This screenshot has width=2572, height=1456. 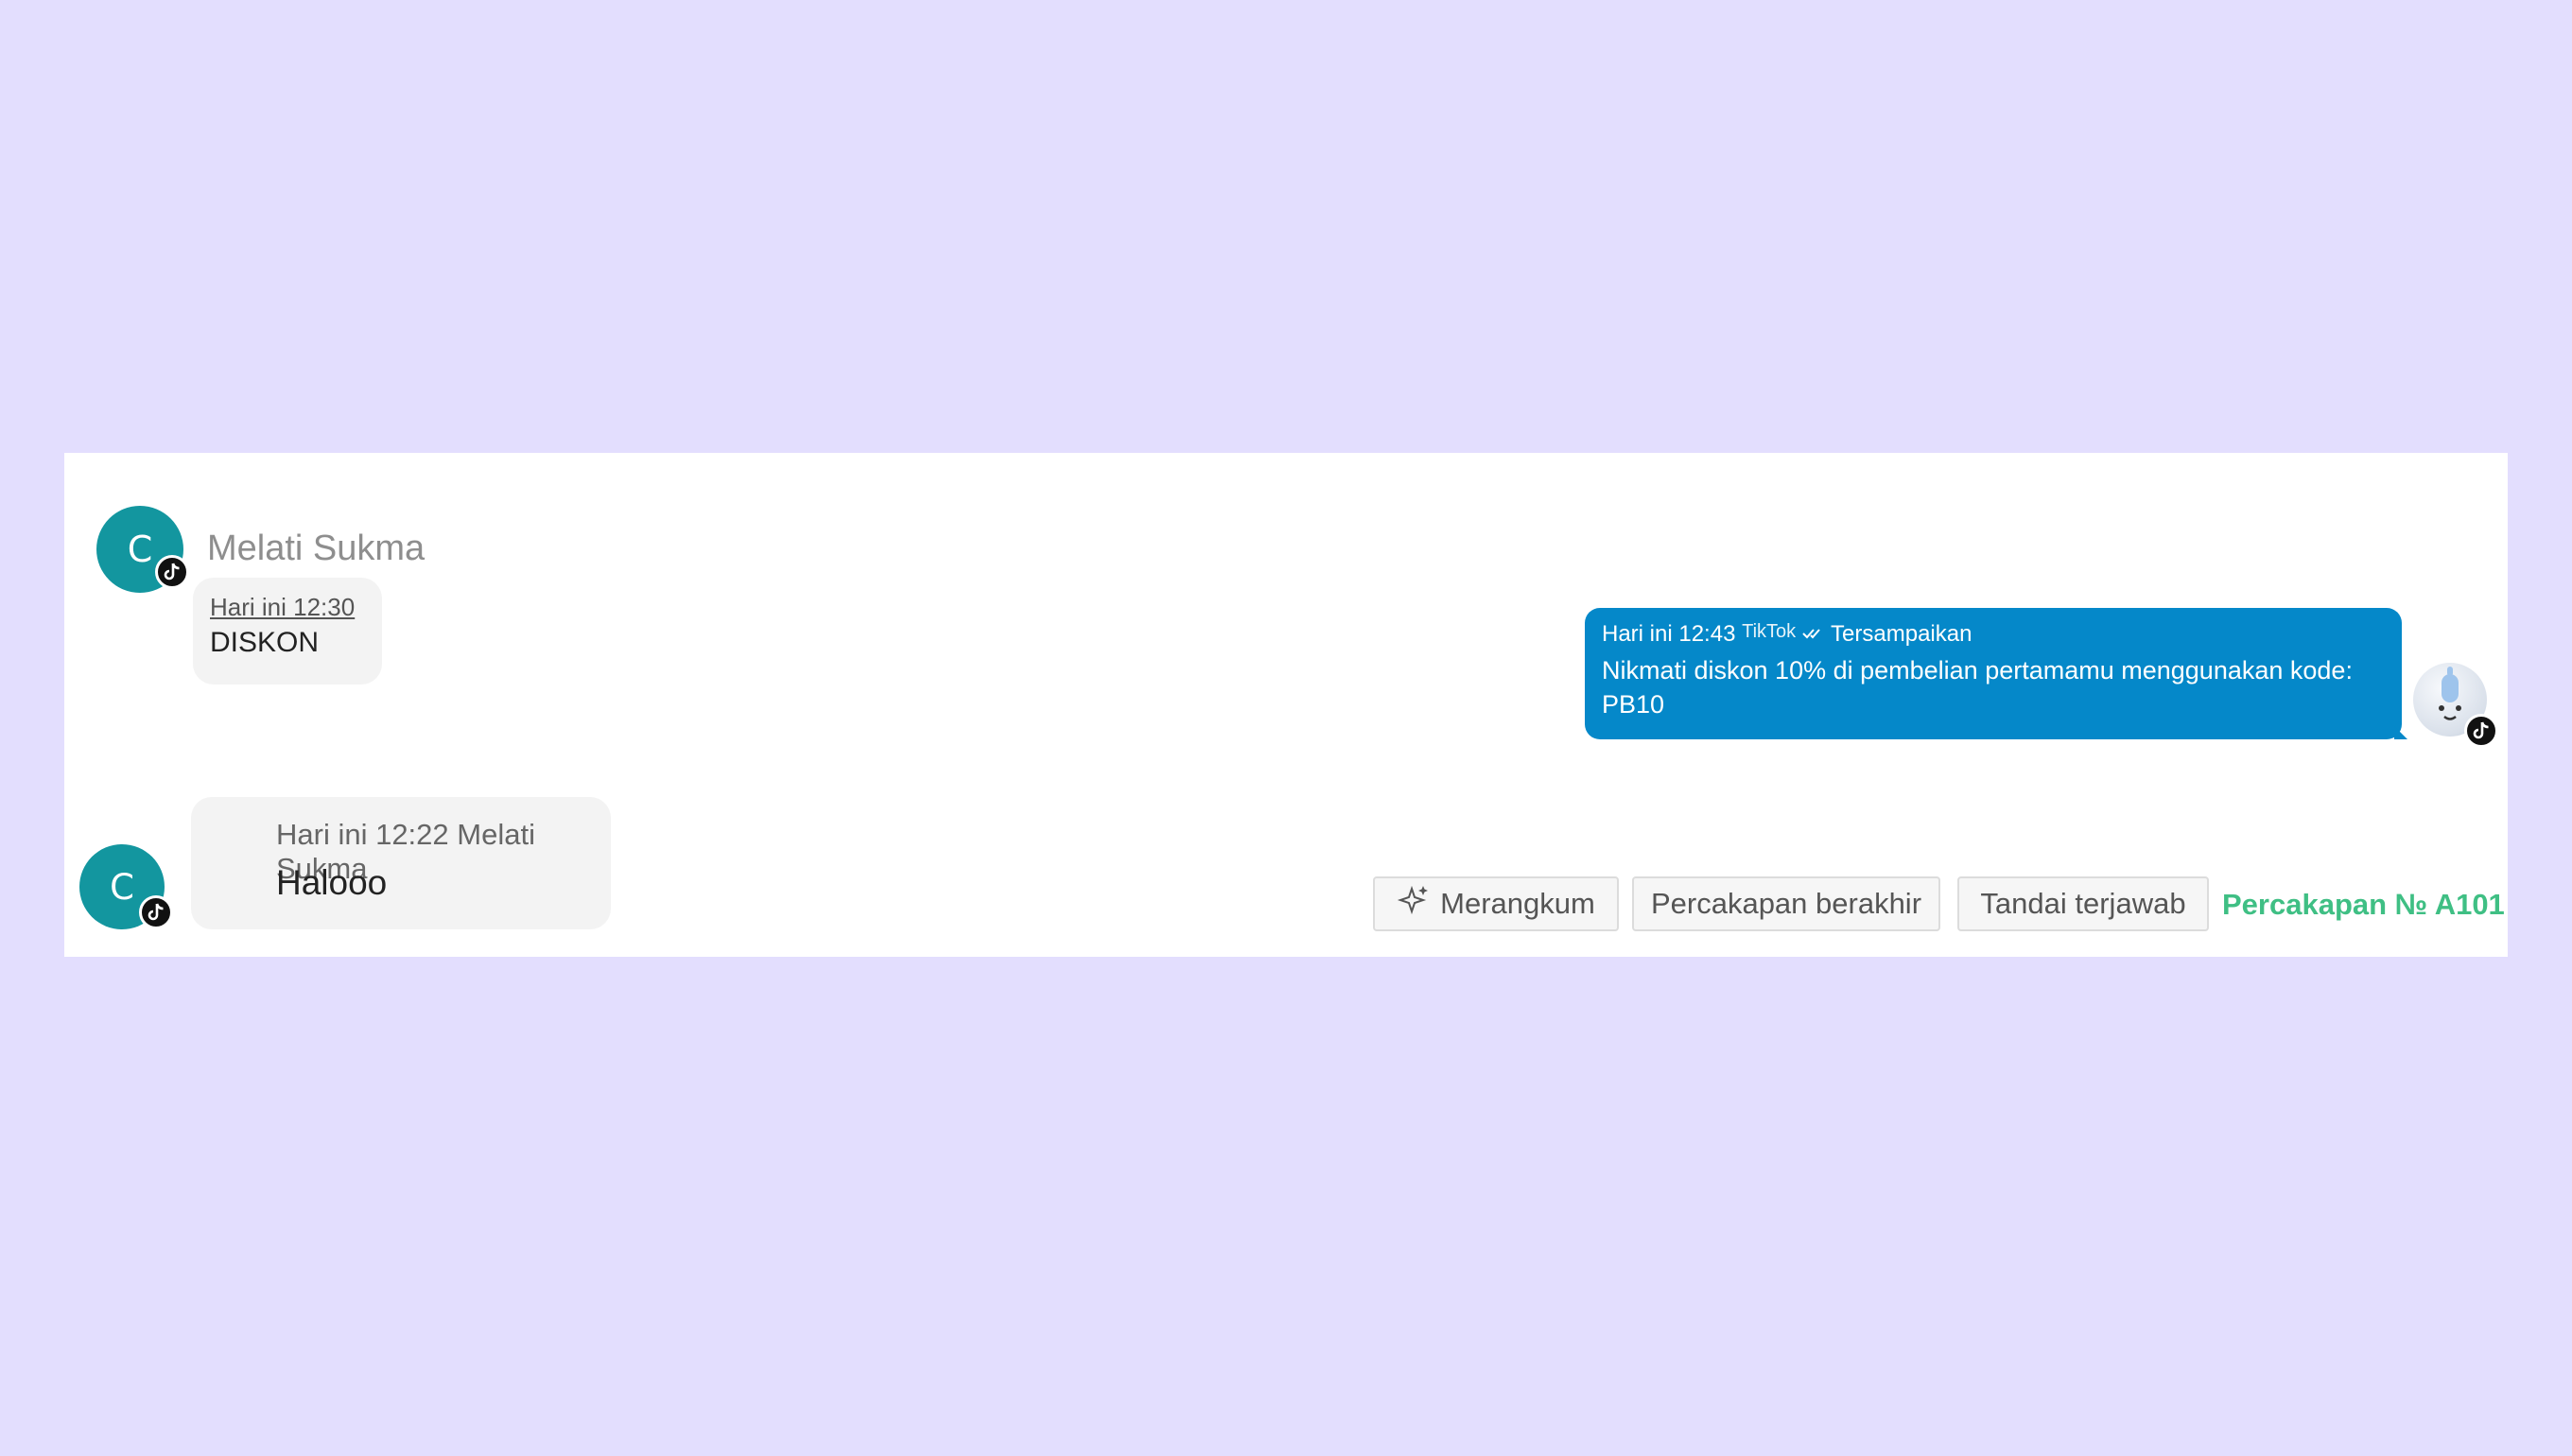 I want to click on outgoing-message-meta: Hari ini 12:43 TikTok Tersampaikan, so click(x=1787, y=634).